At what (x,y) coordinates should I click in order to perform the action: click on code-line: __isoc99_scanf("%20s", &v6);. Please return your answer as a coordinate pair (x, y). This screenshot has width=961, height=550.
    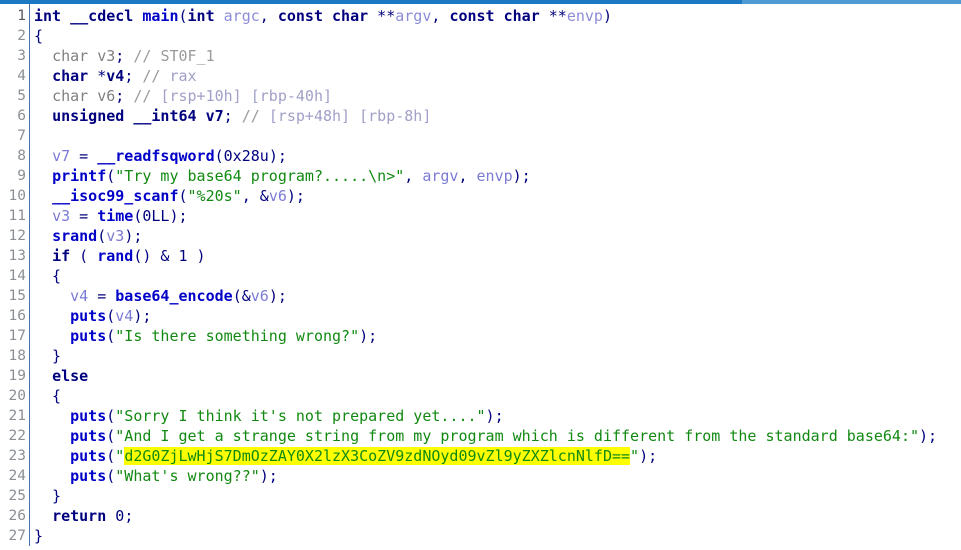
    Looking at the image, I should click on (497, 196).